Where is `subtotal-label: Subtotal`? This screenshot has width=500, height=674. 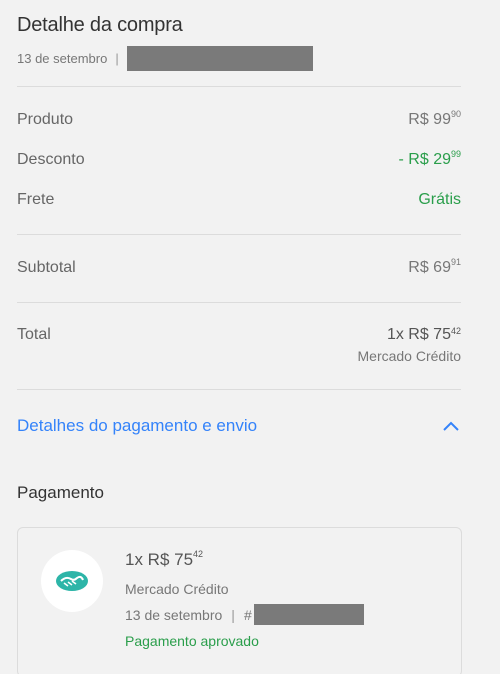 subtotal-label: Subtotal is located at coordinates (46, 267).